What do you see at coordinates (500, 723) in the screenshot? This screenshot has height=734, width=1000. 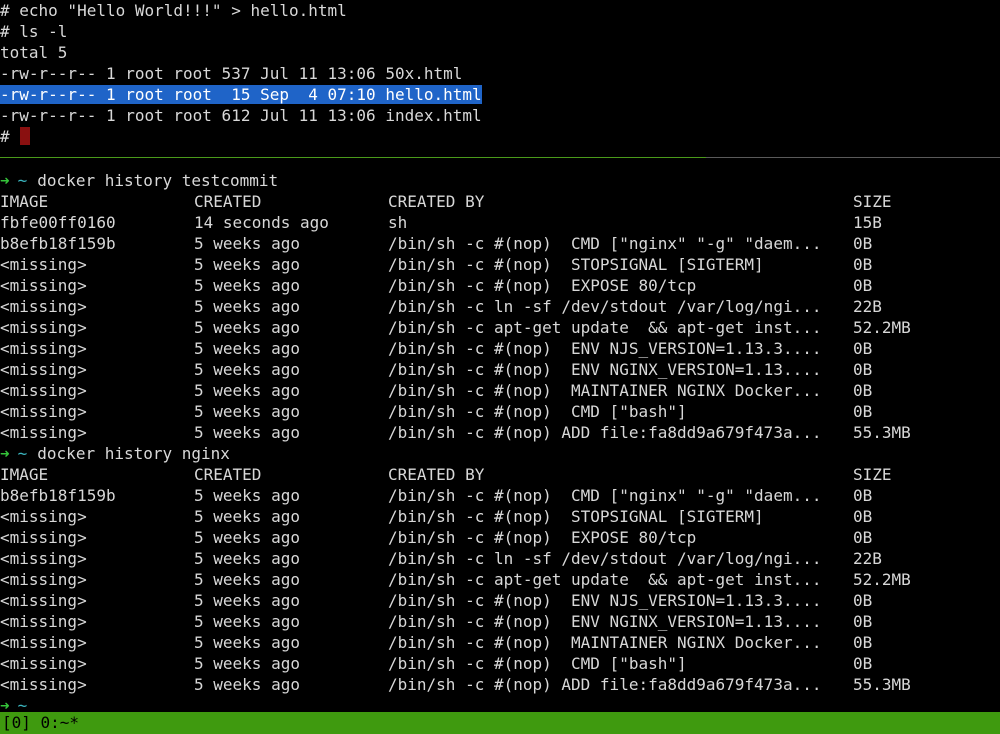 I see `tmux-status-bar: [0] 0:~*` at bounding box center [500, 723].